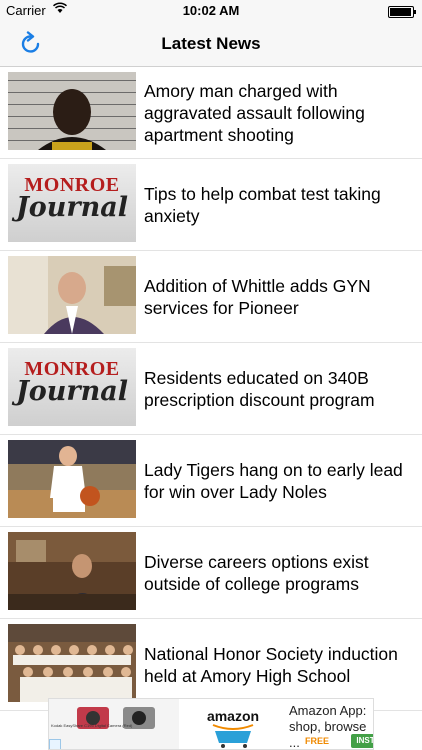  Describe the element at coordinates (72, 571) in the screenshot. I see `classroom-thumbnail` at that location.